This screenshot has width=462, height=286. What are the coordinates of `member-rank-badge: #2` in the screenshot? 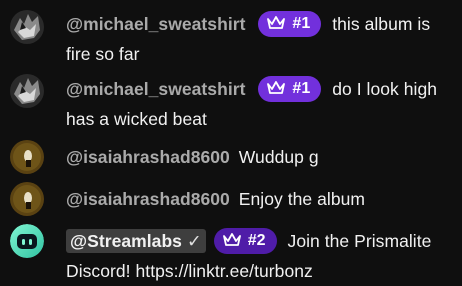 It's located at (245, 240).